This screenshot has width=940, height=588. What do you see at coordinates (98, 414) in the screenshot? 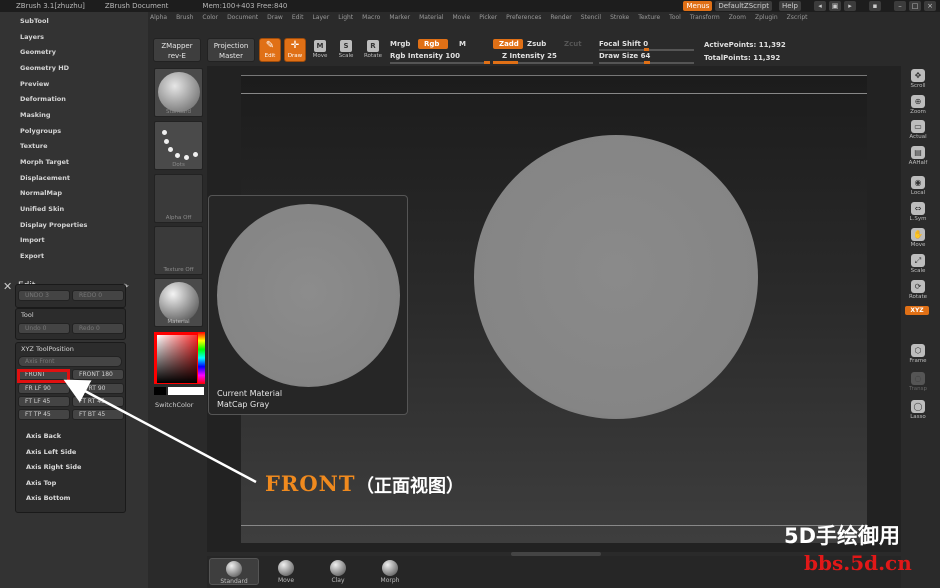
I see `ft-bt-45-button: FT BT 45` at bounding box center [98, 414].